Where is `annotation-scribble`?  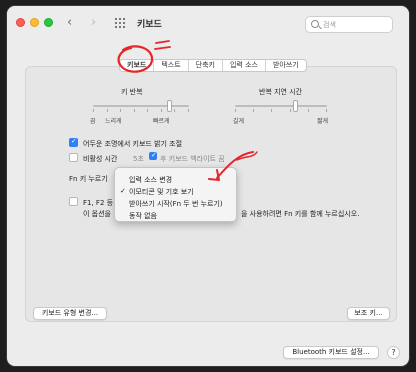 annotation-scribble is located at coordinates (162, 45).